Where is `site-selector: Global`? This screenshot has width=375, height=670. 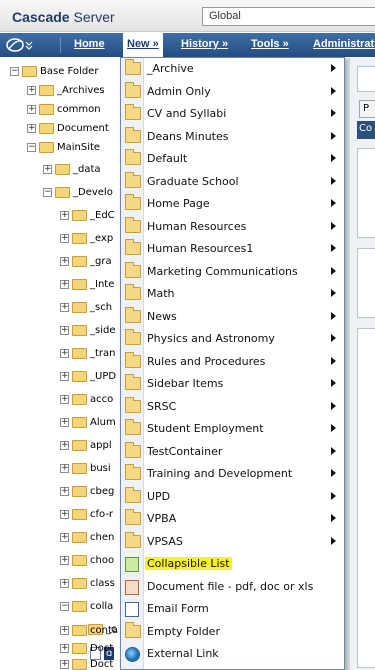 site-selector: Global is located at coordinates (288, 16).